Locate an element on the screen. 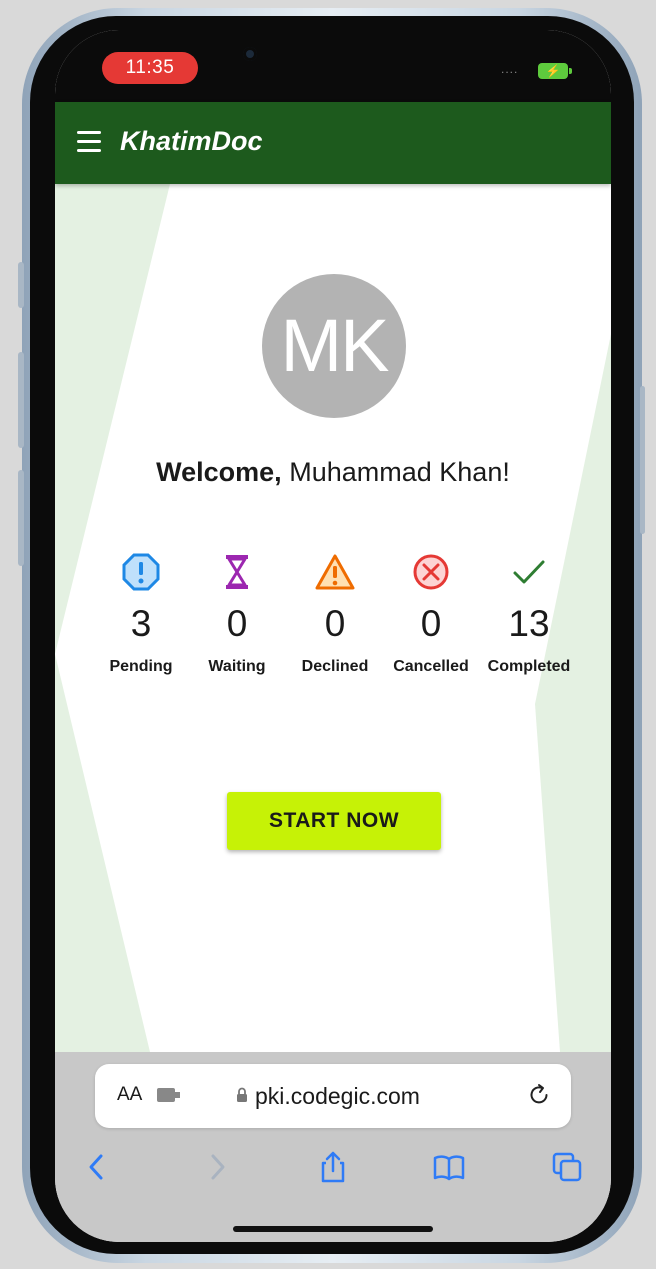  tabs-icon is located at coordinates (567, 1167).